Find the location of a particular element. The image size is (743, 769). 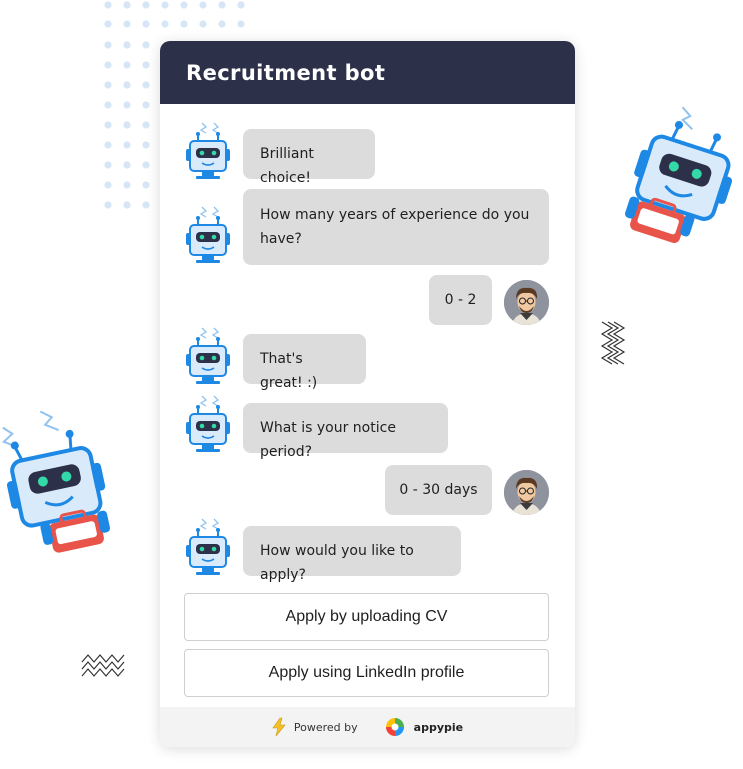

bot-message-bubble: How would you like to apply? is located at coordinates (352, 554).